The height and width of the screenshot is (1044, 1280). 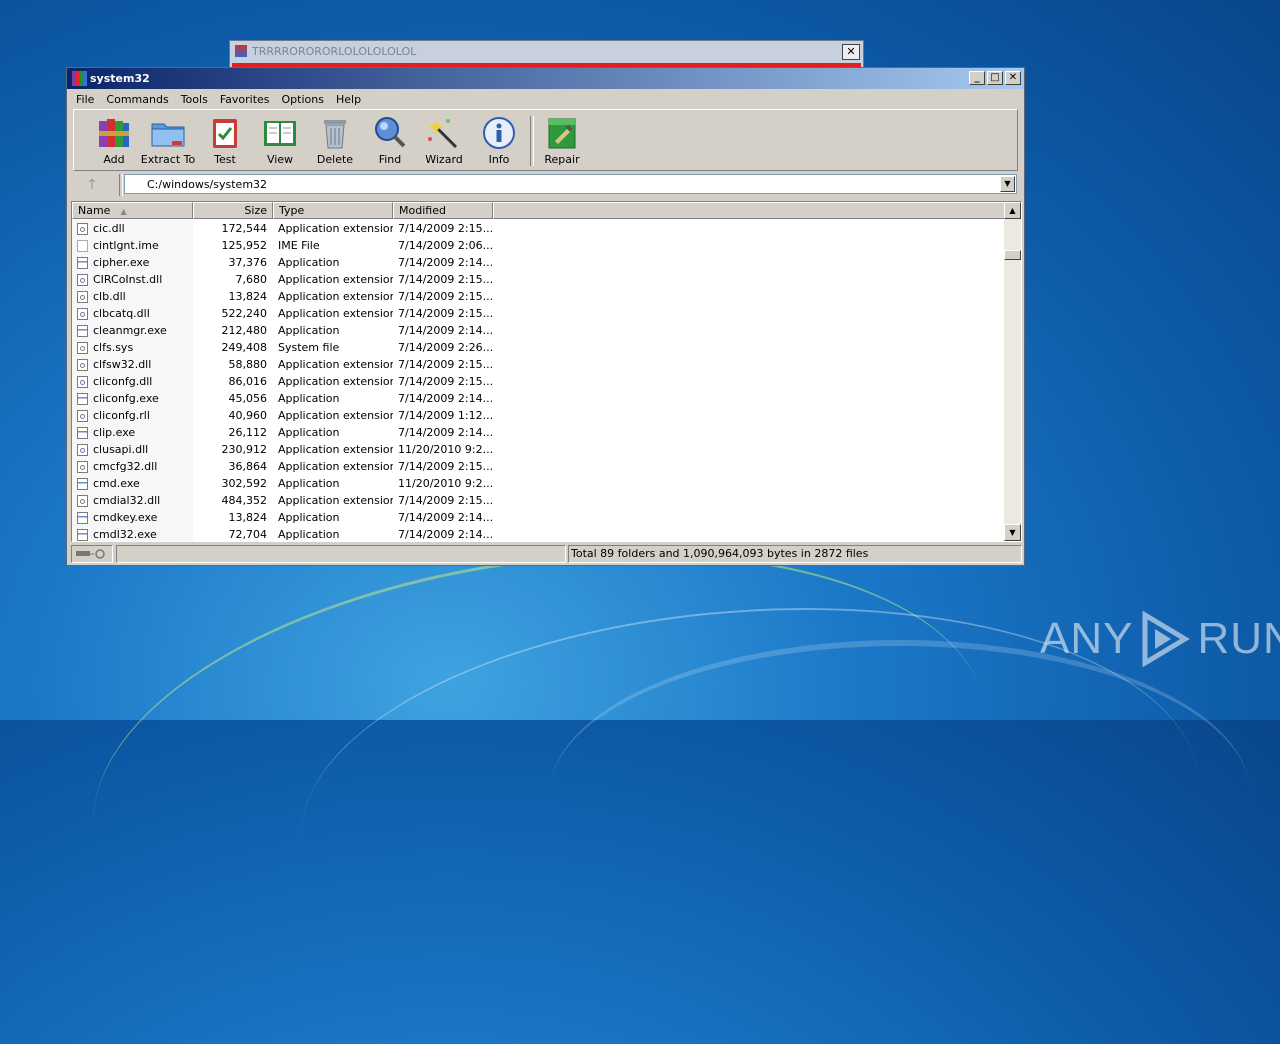 I want to click on column-header-name: Name ▲, so click(x=132, y=210).